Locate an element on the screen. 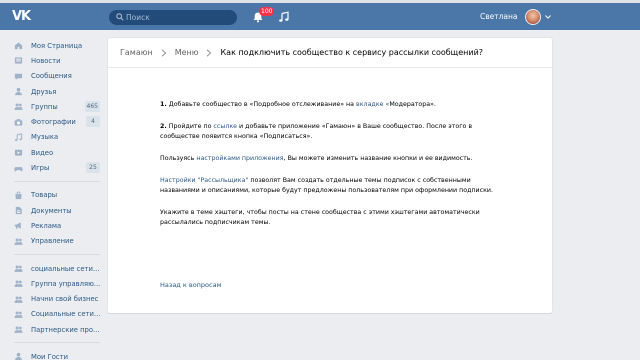  sidebar-item-label: Друзья is located at coordinates (44, 91).